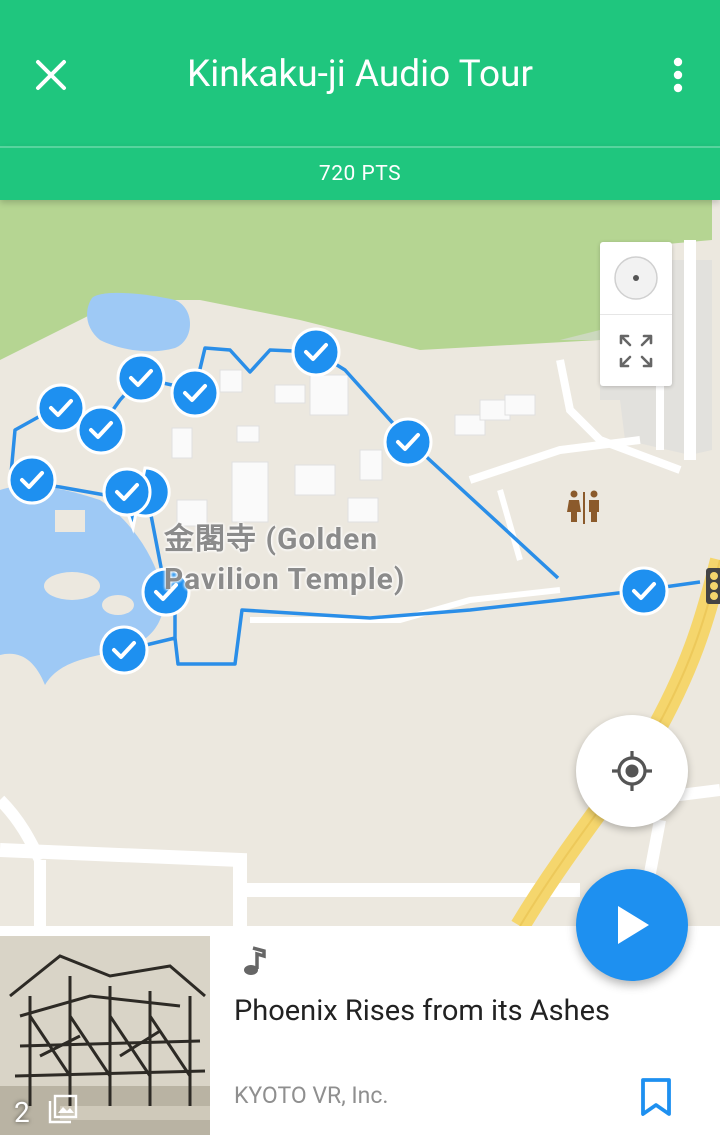 The image size is (720, 1135). I want to click on compass-button, so click(636, 278).